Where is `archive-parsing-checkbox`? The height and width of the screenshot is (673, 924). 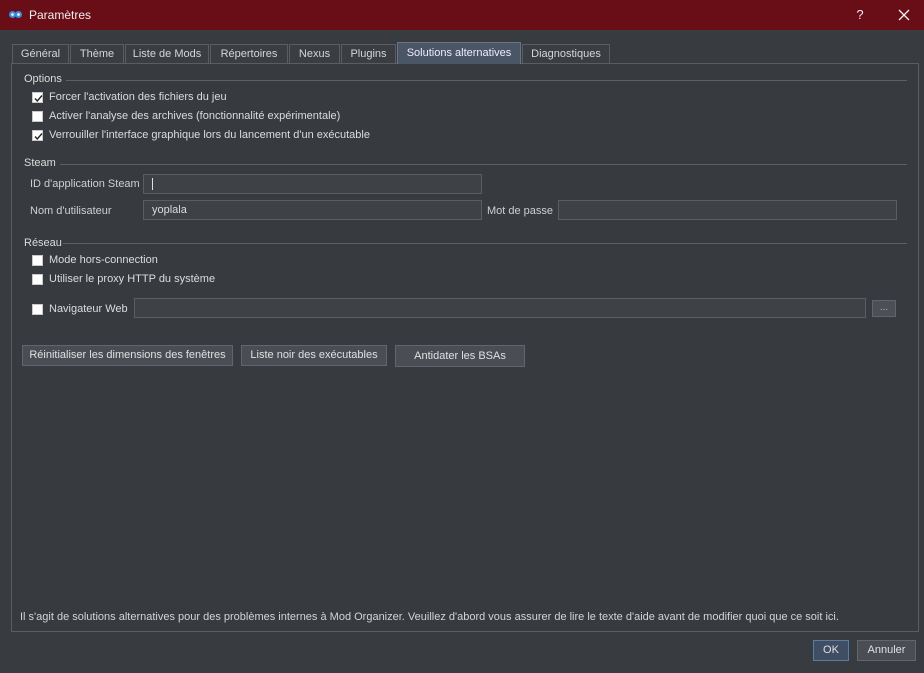
archive-parsing-checkbox is located at coordinates (37, 116).